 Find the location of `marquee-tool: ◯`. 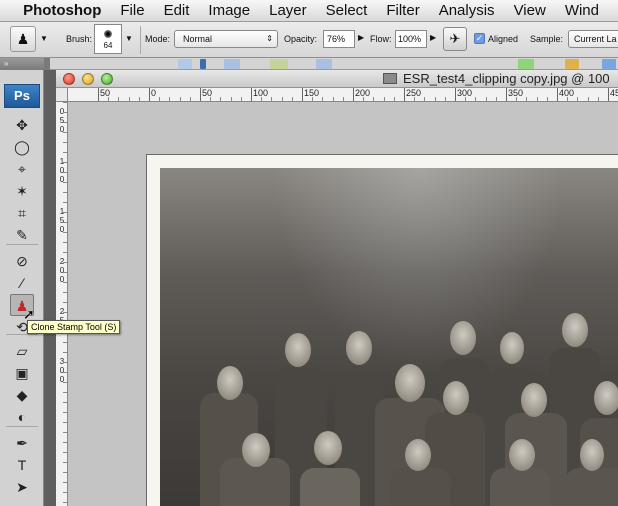

marquee-tool: ◯ is located at coordinates (22, 147).